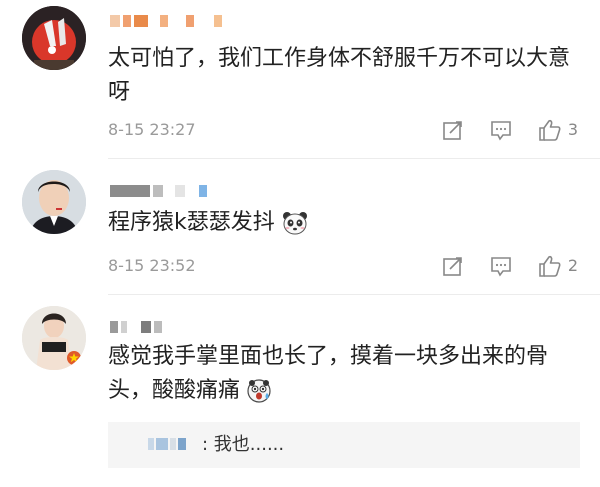 The height and width of the screenshot is (487, 600). What do you see at coordinates (339, 75) in the screenshot?
I see `comment-text: 太可怕了，我们工作身体不舒服千万不可以大意呀` at bounding box center [339, 75].